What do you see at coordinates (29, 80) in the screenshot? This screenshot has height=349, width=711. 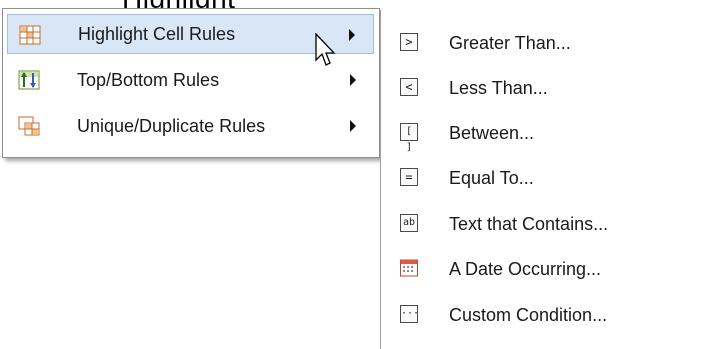 I see `top-bottom-icon` at bounding box center [29, 80].